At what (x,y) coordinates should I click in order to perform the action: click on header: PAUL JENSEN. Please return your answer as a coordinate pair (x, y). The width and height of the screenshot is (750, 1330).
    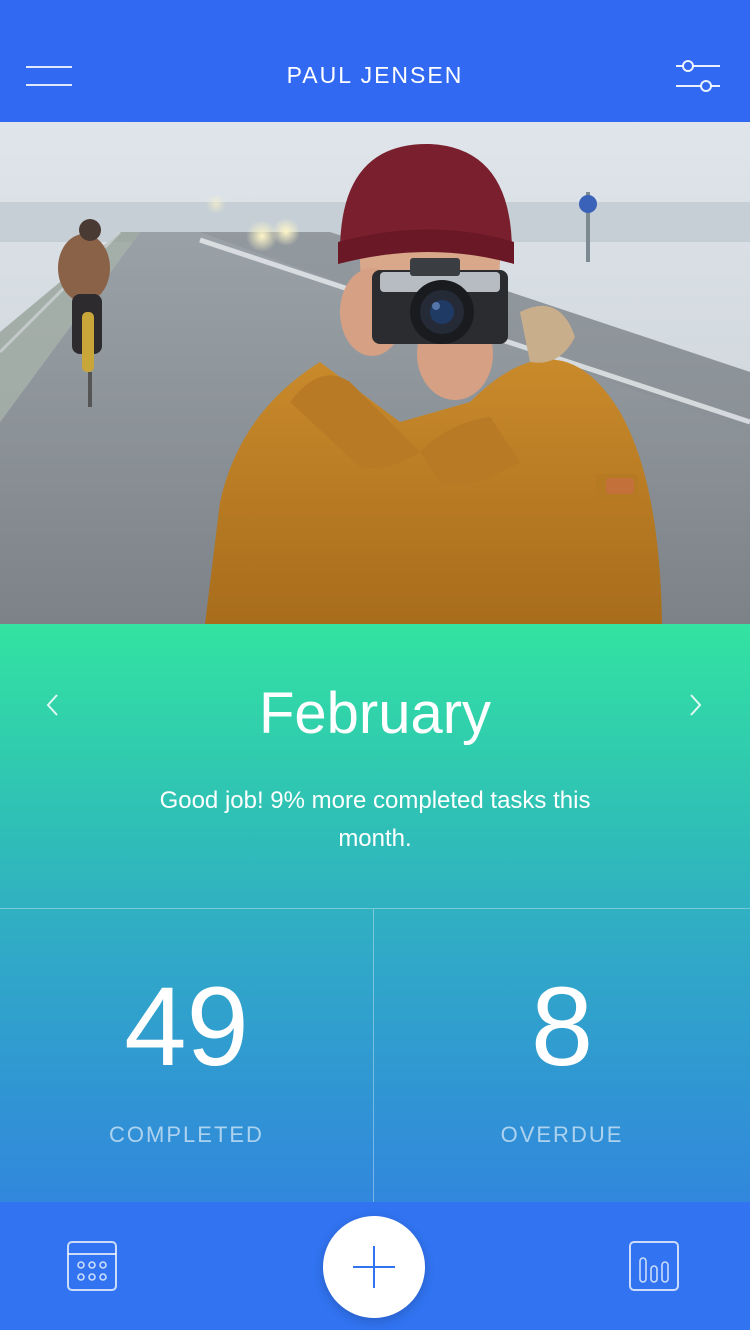
    Looking at the image, I should click on (375, 61).